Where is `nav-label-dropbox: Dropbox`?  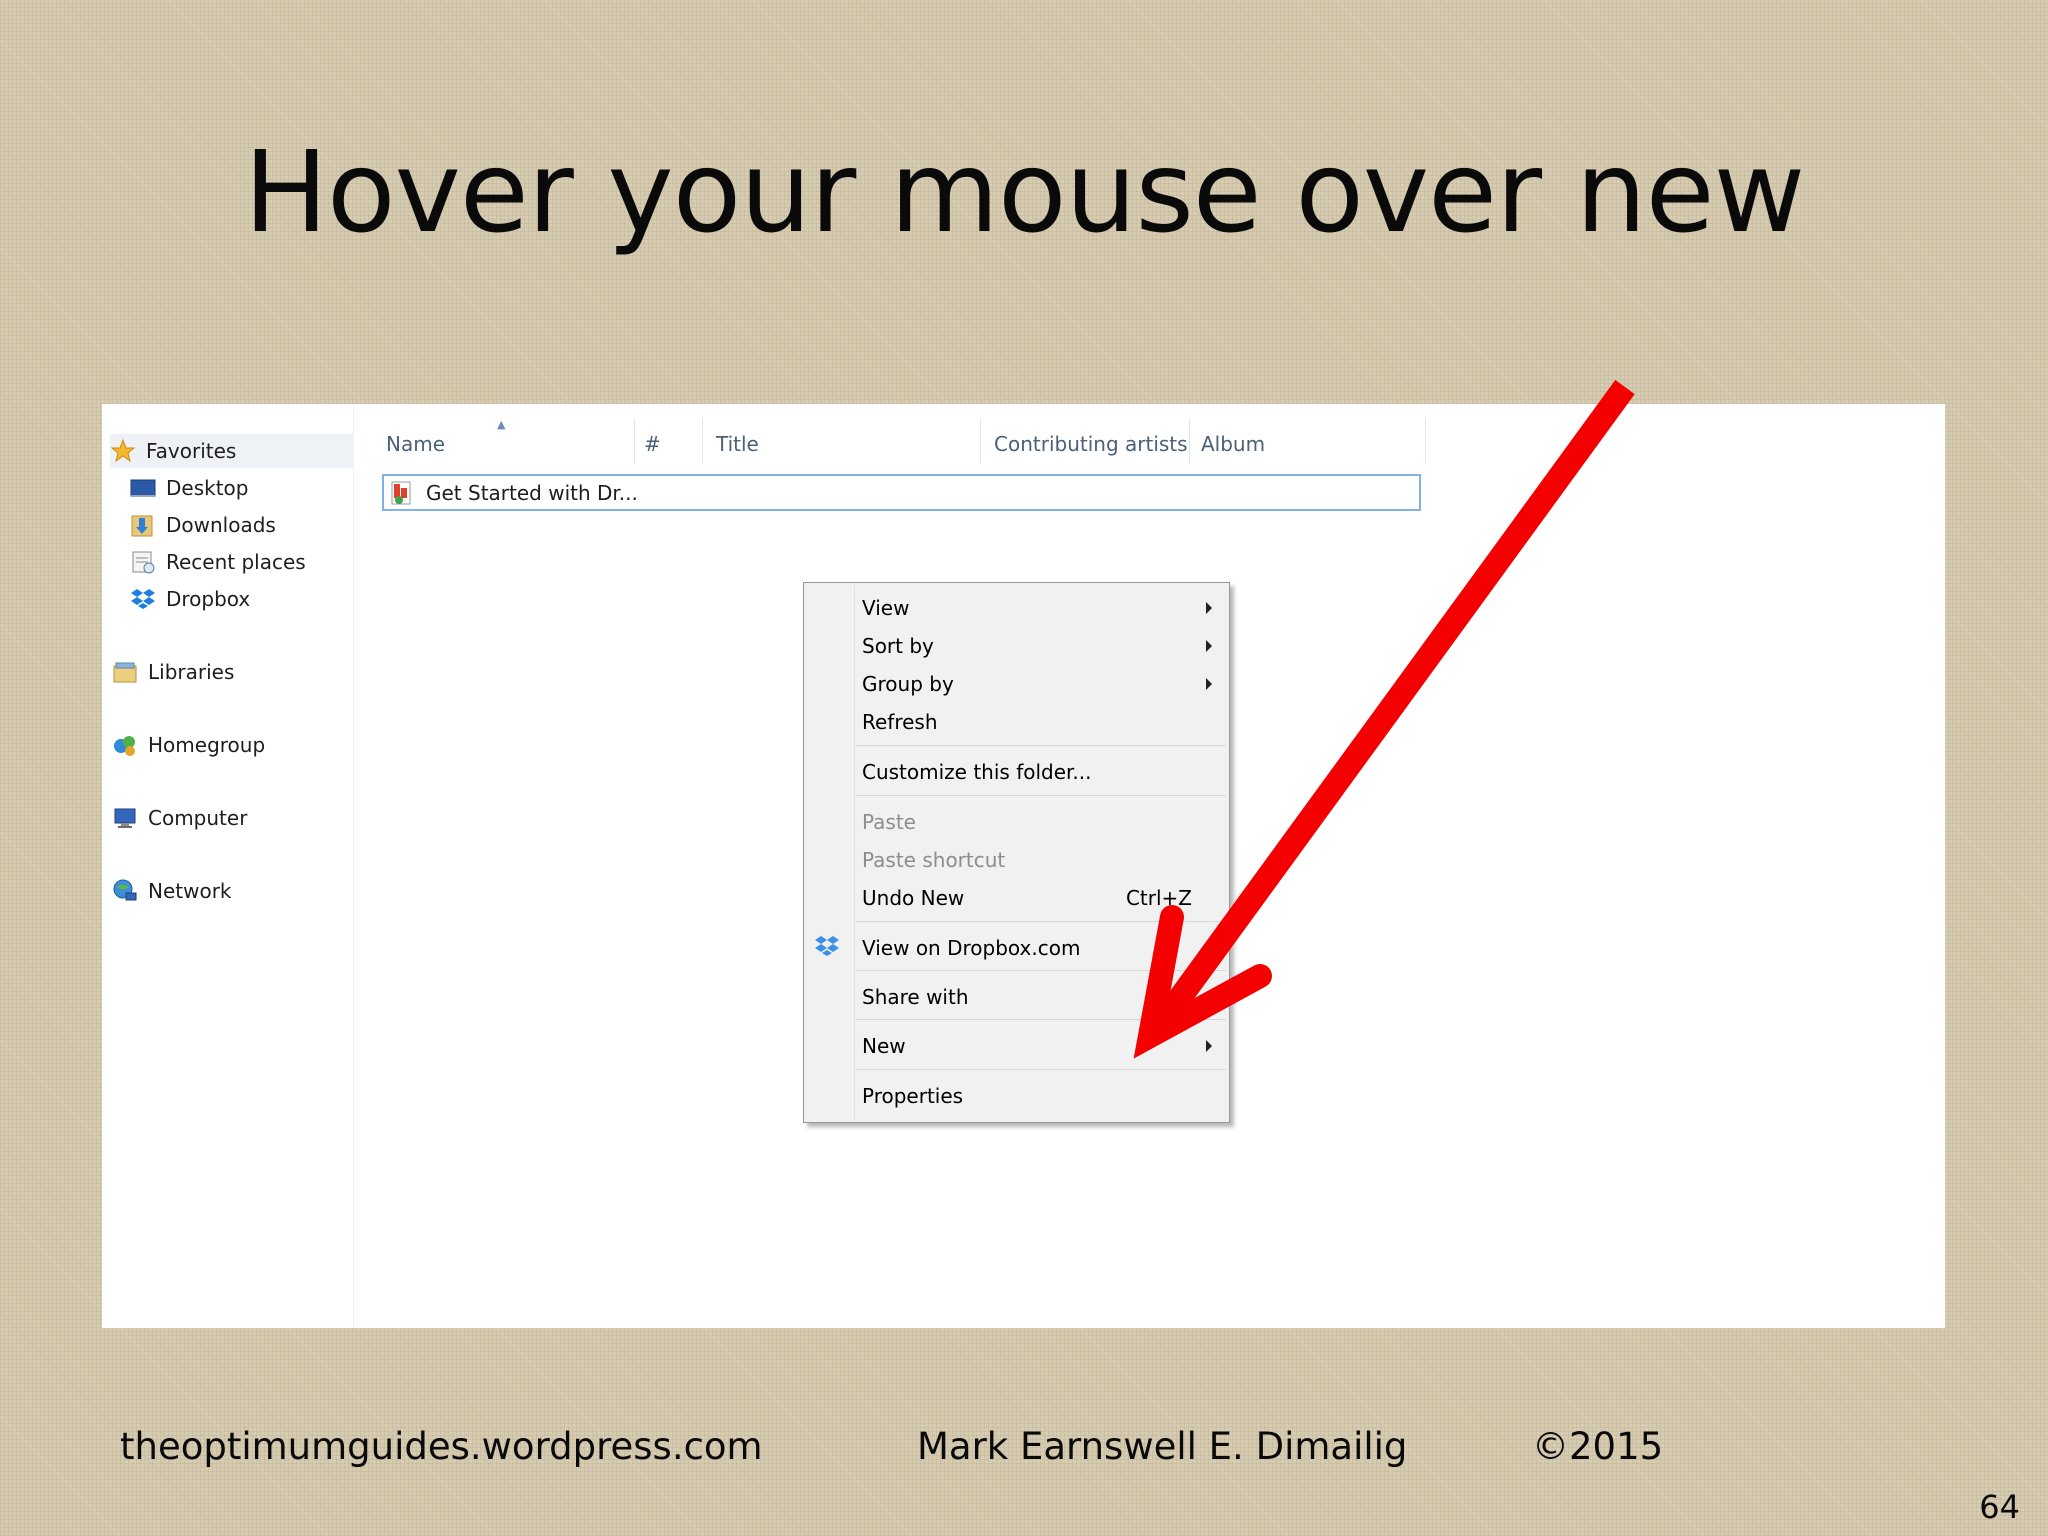
nav-label-dropbox: Dropbox is located at coordinates (208, 599).